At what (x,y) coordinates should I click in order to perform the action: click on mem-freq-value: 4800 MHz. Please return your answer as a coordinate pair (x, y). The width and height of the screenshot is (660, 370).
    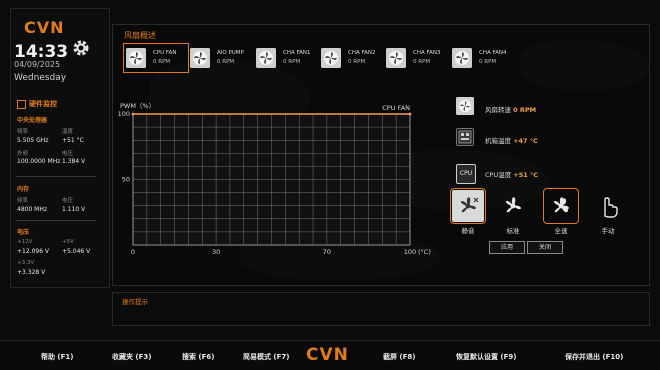
    Looking at the image, I should click on (32, 209).